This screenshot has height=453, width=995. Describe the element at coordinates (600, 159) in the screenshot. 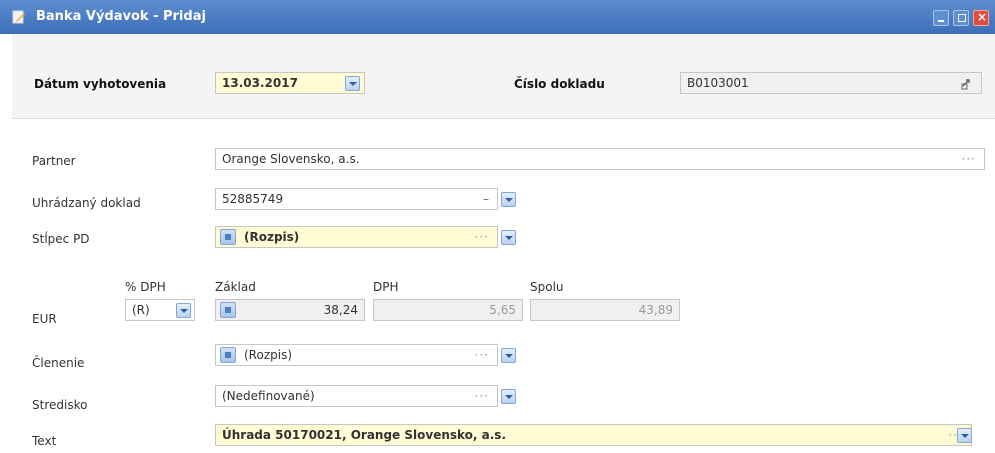

I see `partner-field: Orange Slovensko, a.s. ···` at that location.